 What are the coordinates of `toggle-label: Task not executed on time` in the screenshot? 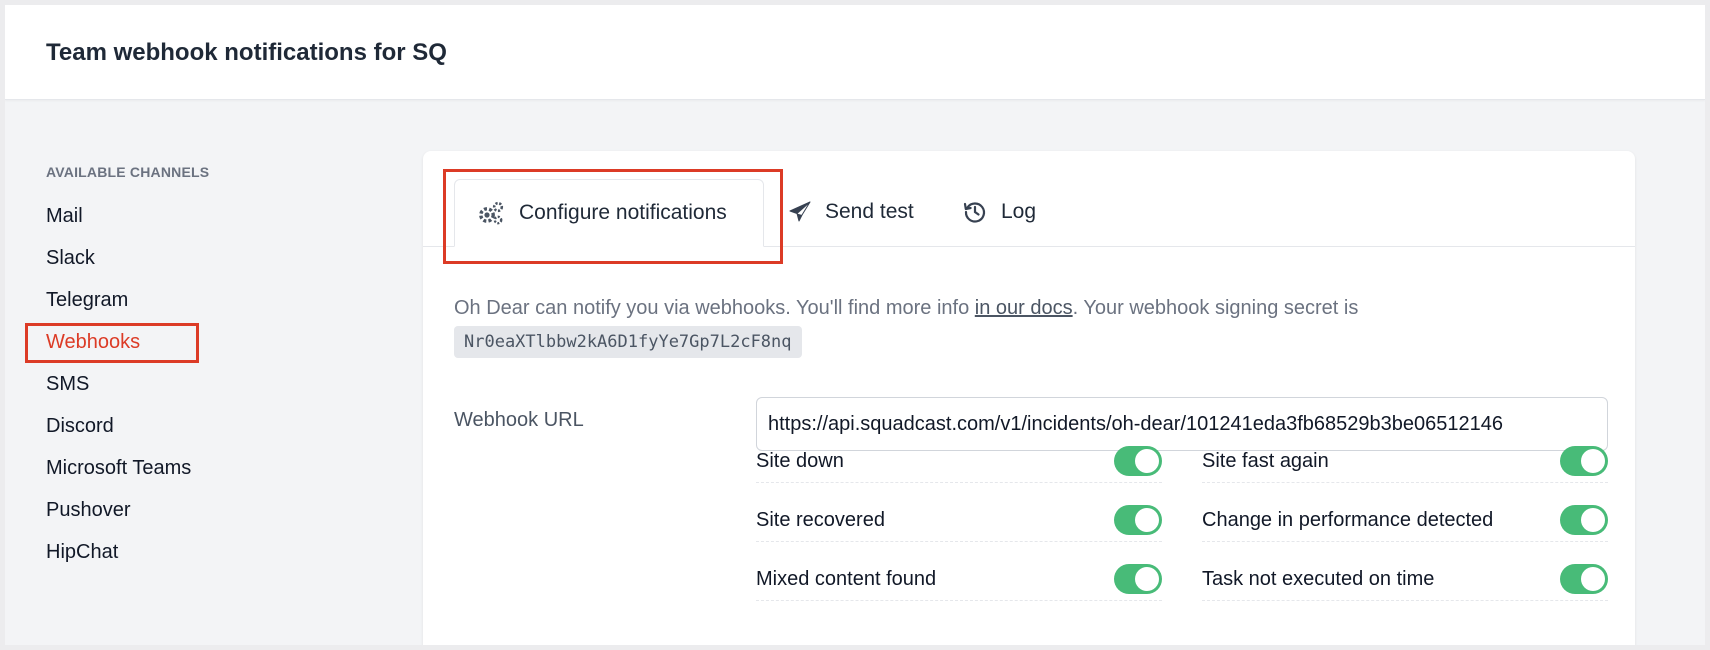 It's located at (1318, 579).